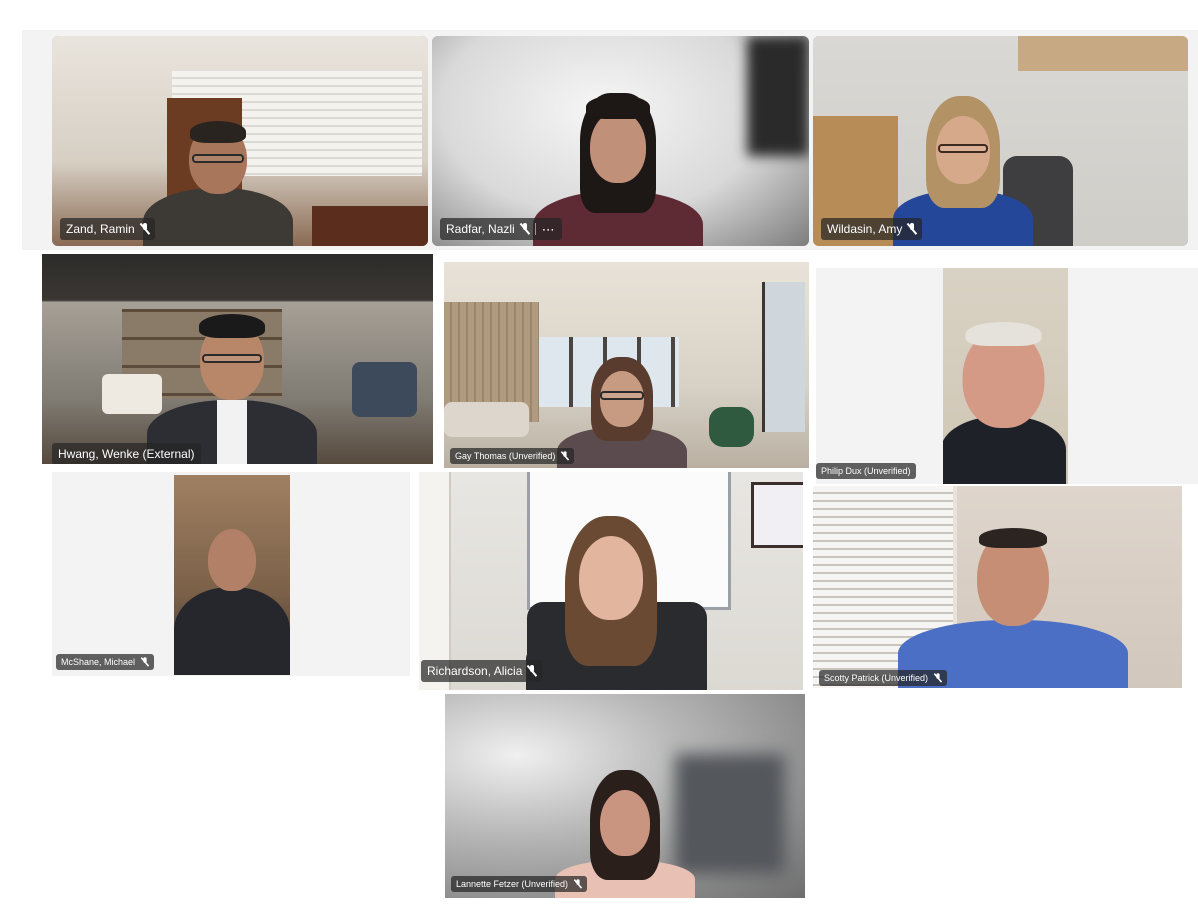 This screenshot has width=1198, height=904. What do you see at coordinates (512, 884) in the screenshot?
I see `participant-name: Lannette Fetzer (Unverified)` at bounding box center [512, 884].